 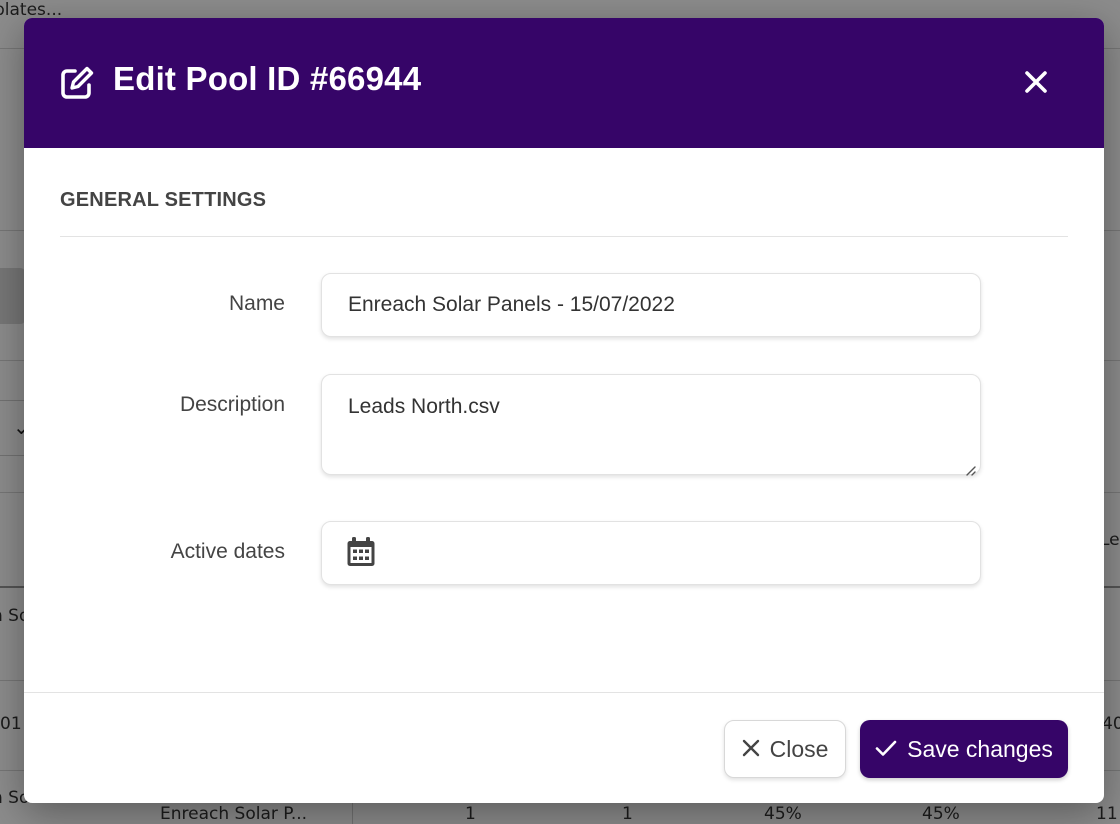 I want to click on name-label: Name, so click(x=256, y=303).